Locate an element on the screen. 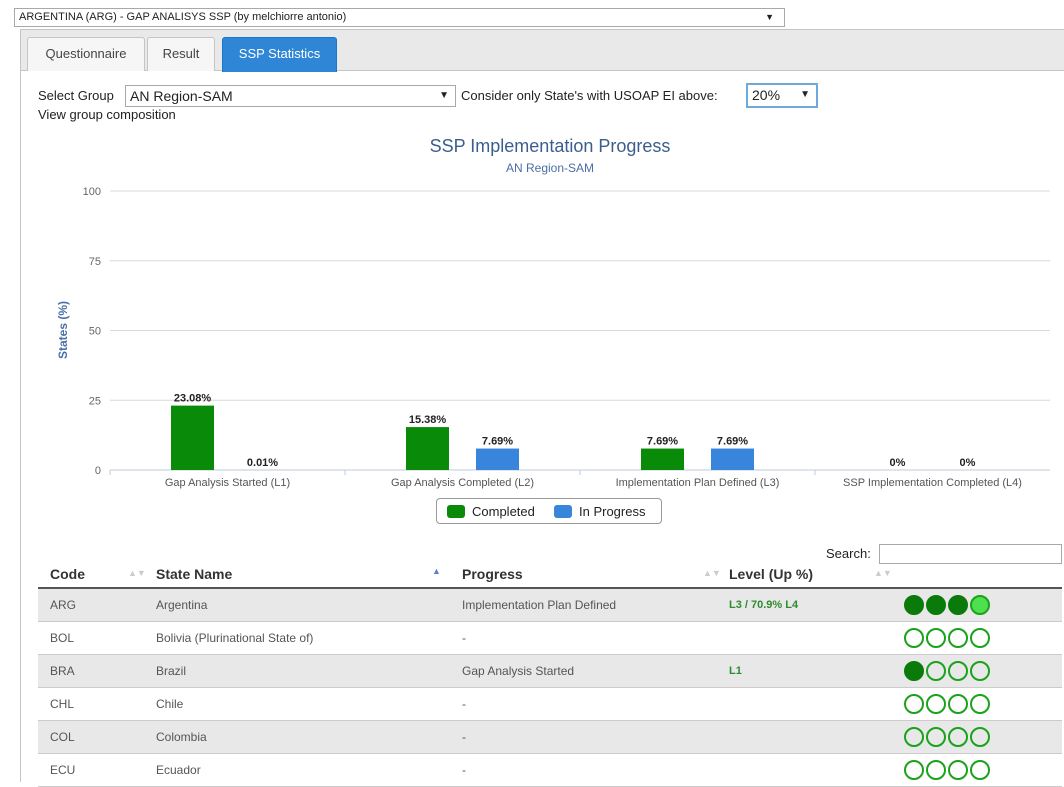  y-tick-label: 100 is located at coordinates (92, 192).